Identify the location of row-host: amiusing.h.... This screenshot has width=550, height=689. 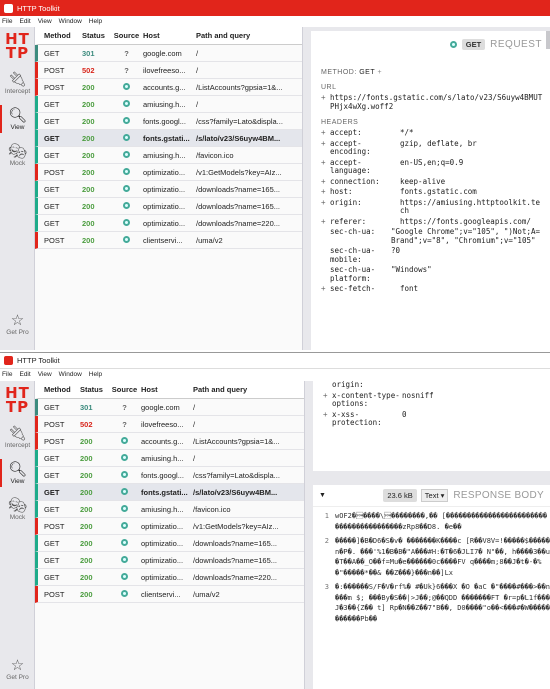
(162, 458).